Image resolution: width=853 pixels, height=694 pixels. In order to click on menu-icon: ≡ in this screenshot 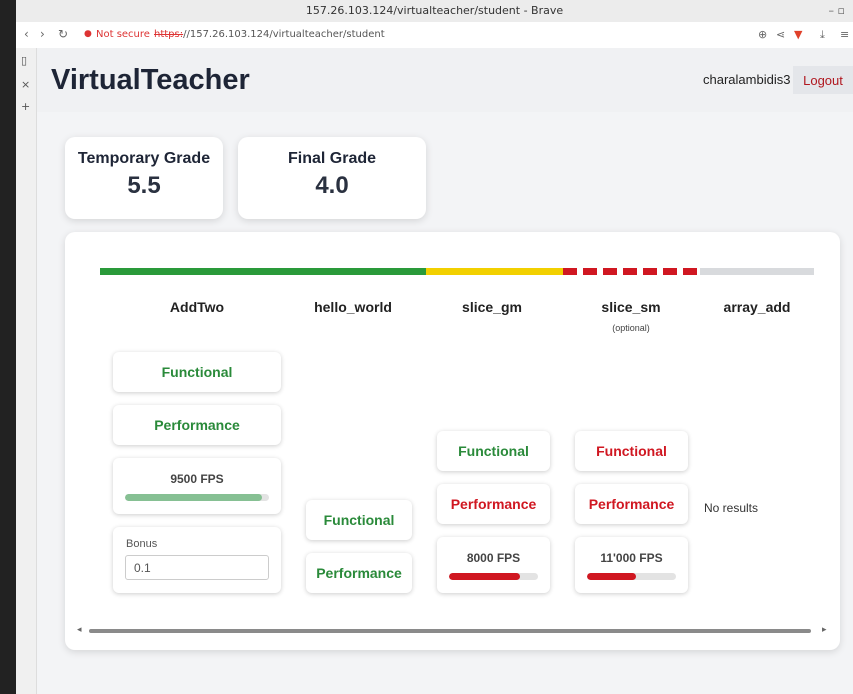, I will do `click(844, 34)`.